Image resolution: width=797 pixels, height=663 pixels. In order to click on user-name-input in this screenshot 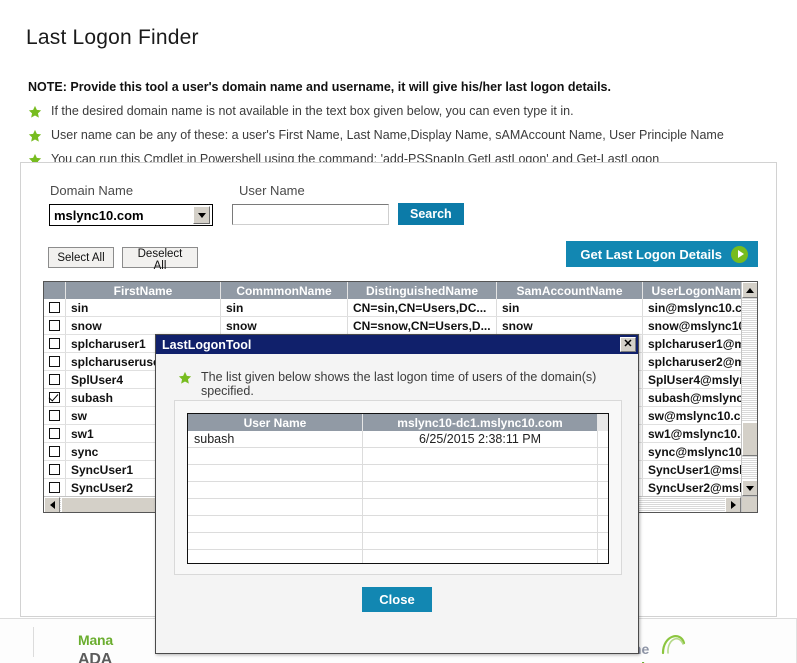, I will do `click(310, 215)`.